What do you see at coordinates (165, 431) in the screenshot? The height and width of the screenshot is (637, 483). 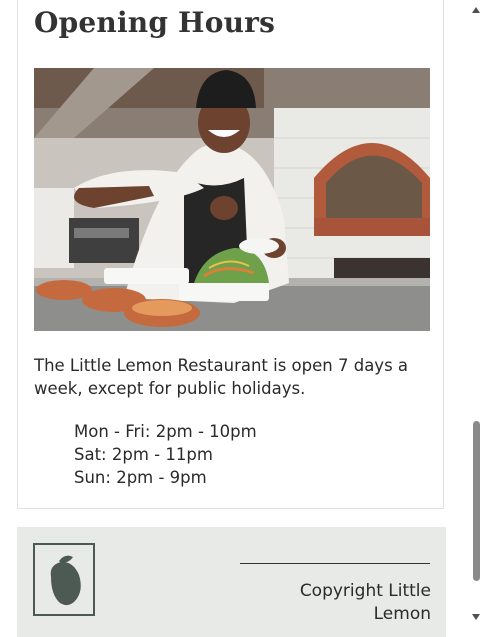 I see `hours-weekday: Mon - Fri: 2pm - 10pm` at bounding box center [165, 431].